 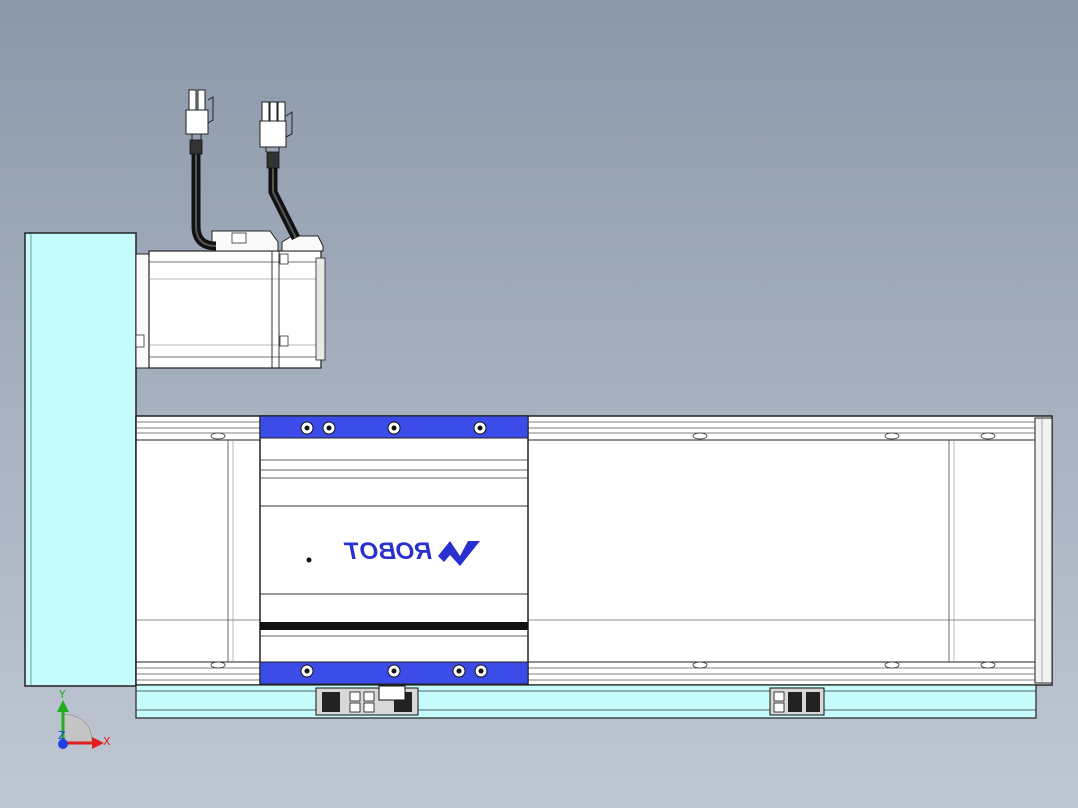 What do you see at coordinates (140, 341) in the screenshot?
I see `motor-flange-notch` at bounding box center [140, 341].